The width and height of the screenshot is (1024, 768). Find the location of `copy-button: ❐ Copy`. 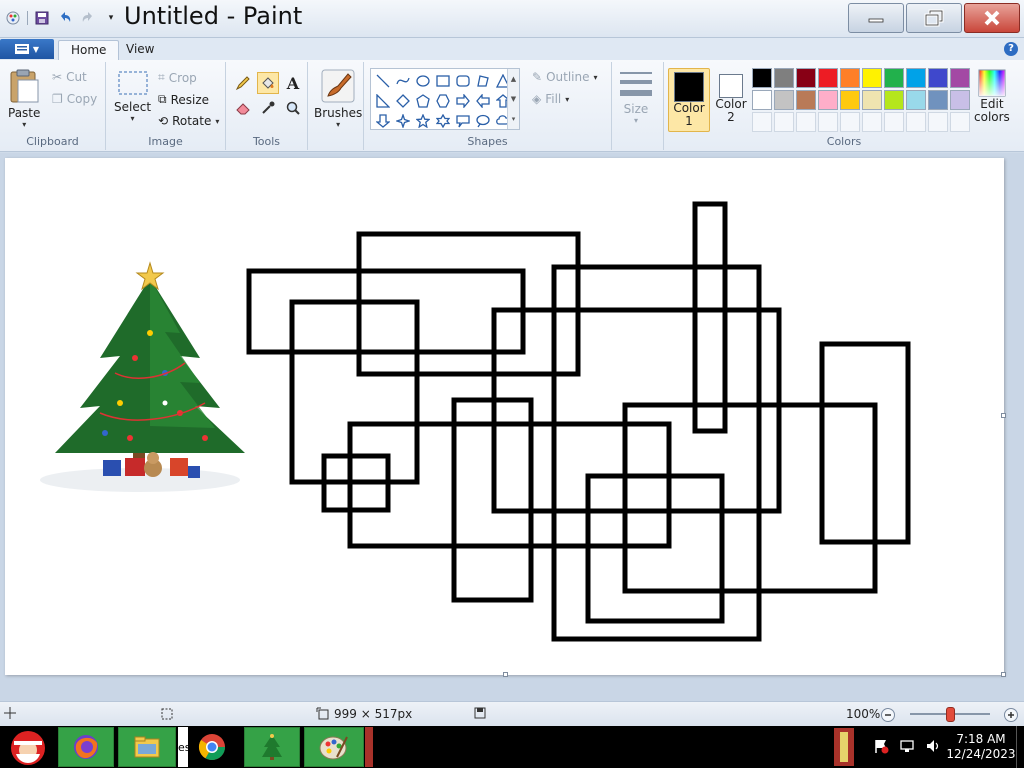

copy-button: ❐ Copy is located at coordinates (74, 99).